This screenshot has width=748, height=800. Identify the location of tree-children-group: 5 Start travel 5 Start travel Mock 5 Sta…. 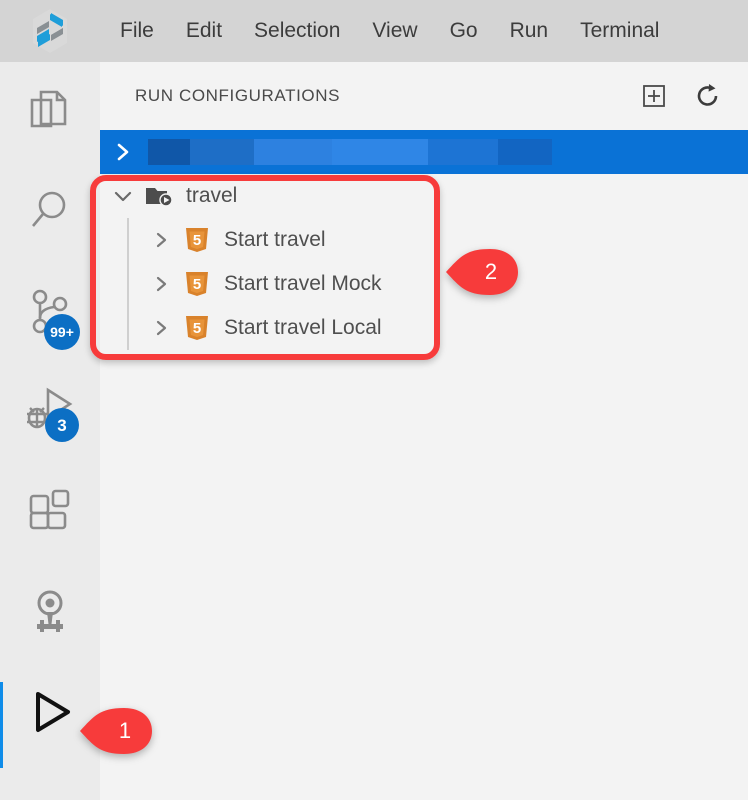
(424, 284).